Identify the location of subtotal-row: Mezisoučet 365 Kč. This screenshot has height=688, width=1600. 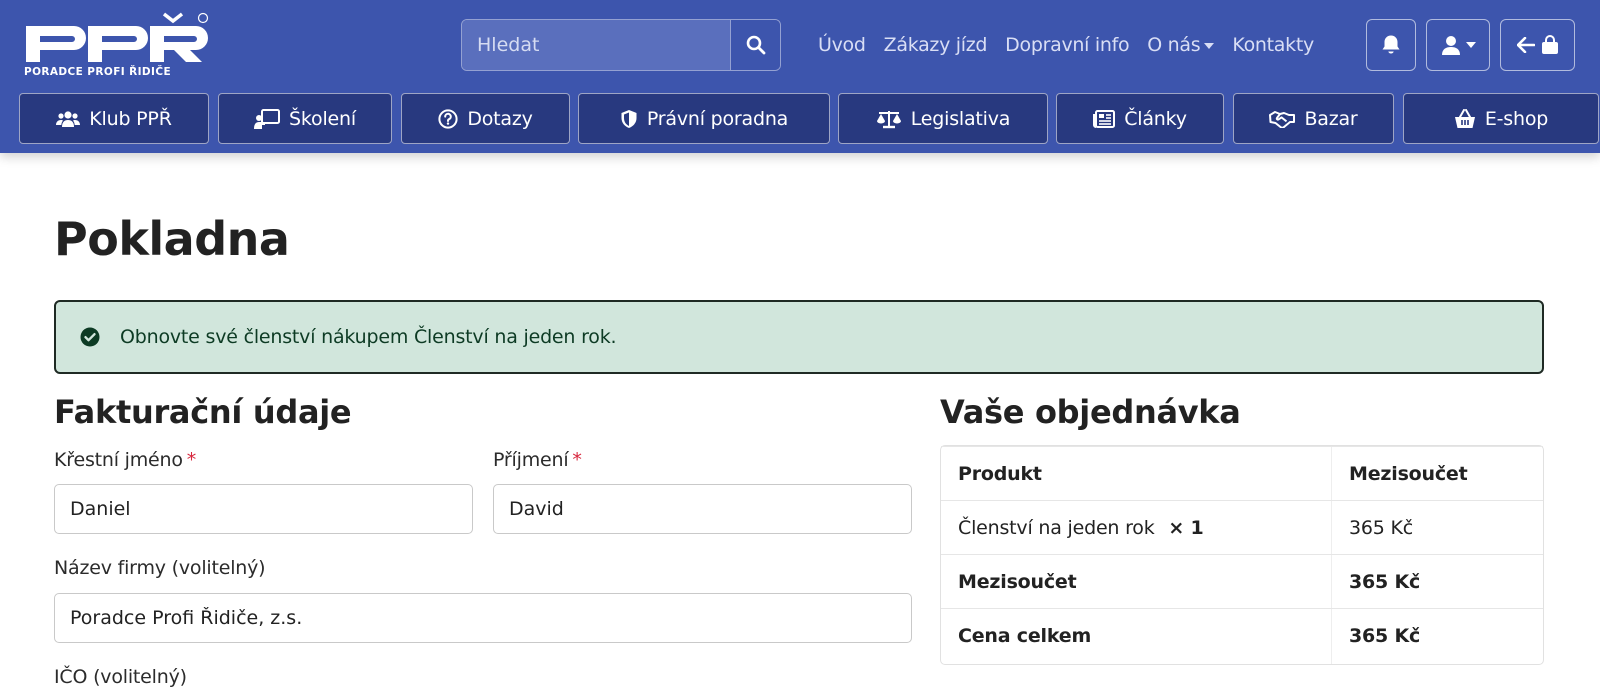
(1242, 581).